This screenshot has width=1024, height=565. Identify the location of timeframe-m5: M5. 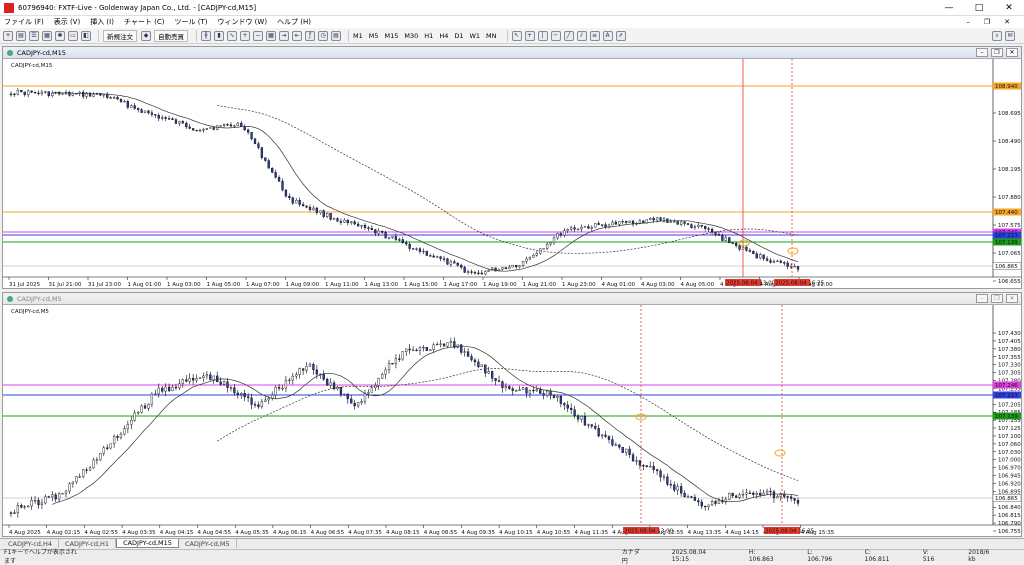
(374, 36).